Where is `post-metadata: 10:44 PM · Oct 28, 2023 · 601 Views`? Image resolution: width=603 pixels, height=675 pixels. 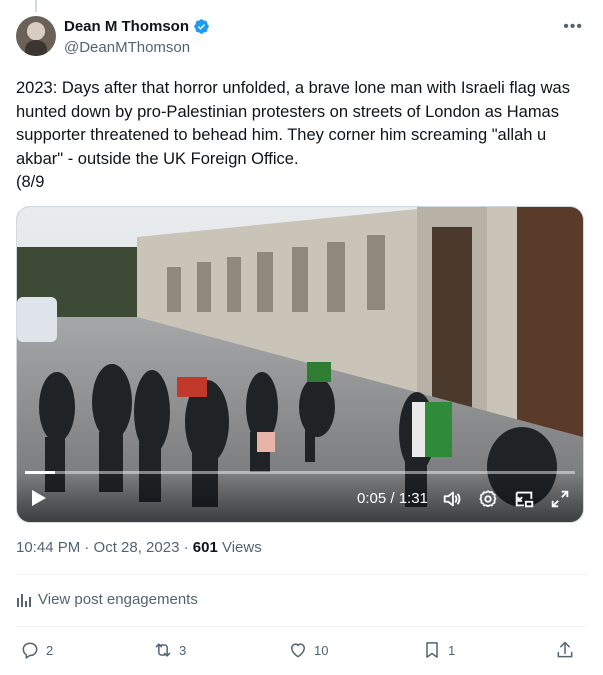 post-metadata: 10:44 PM · Oct 28, 2023 · 601 Views is located at coordinates (139, 547).